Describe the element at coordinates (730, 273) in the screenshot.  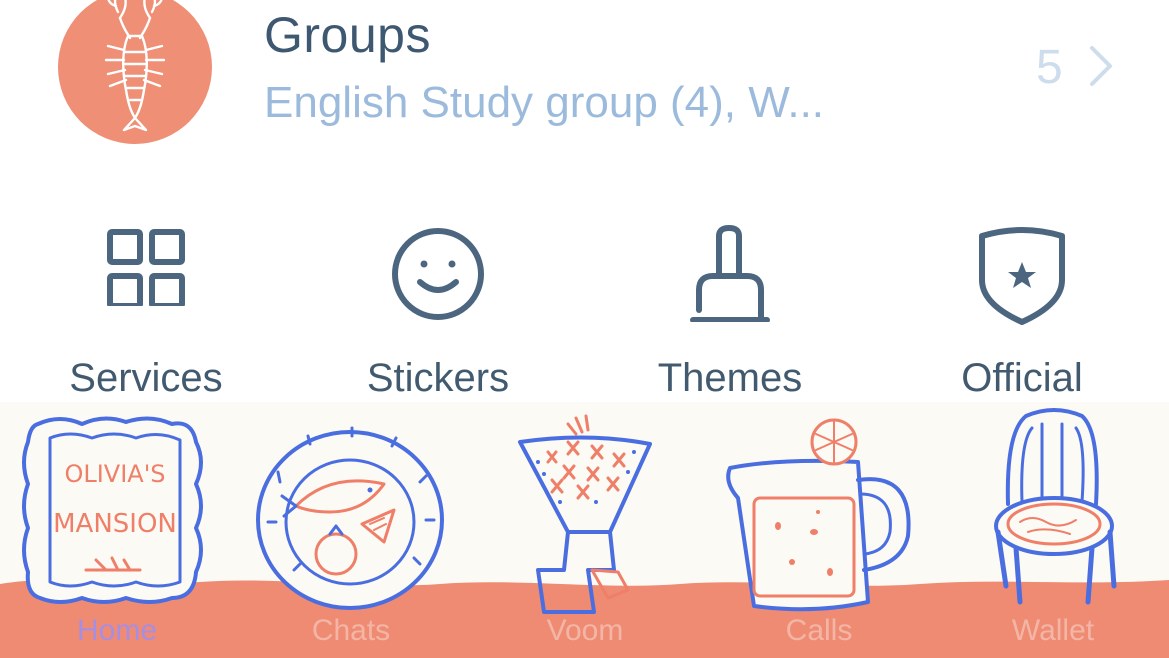
I see `paintbrush-icon` at that location.